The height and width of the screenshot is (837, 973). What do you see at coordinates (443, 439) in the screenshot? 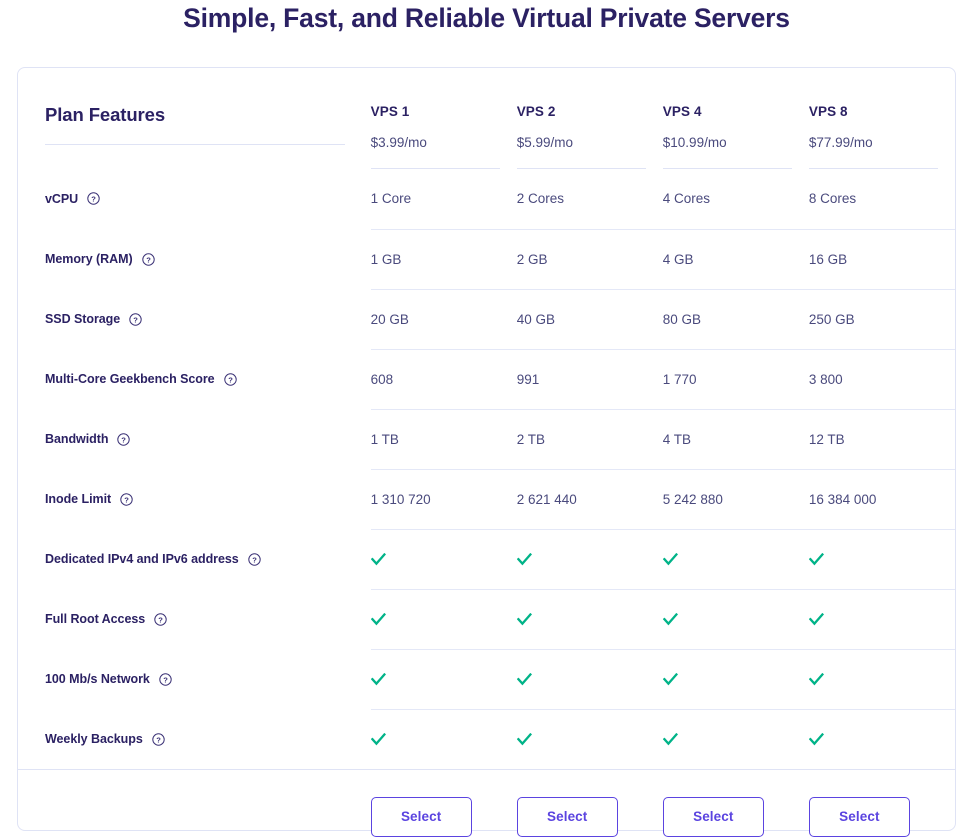
I see `feature-value-cell: 1 TB` at bounding box center [443, 439].